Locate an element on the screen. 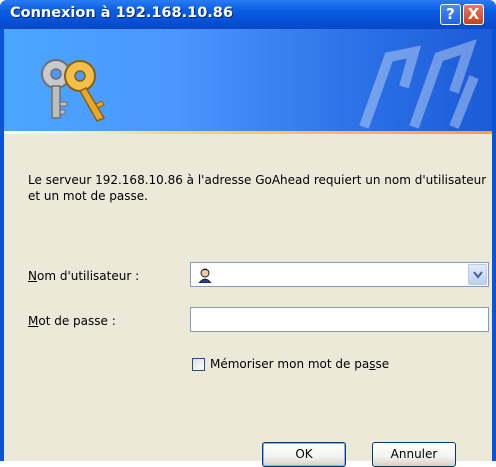 The width and height of the screenshot is (496, 467). password-label: Mot de passe : is located at coordinates (72, 321).